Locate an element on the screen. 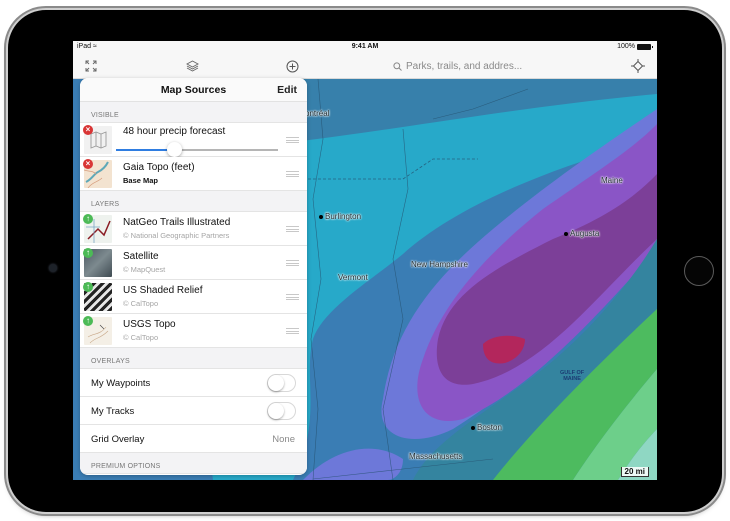  clock: 9:41 AM is located at coordinates (365, 46).